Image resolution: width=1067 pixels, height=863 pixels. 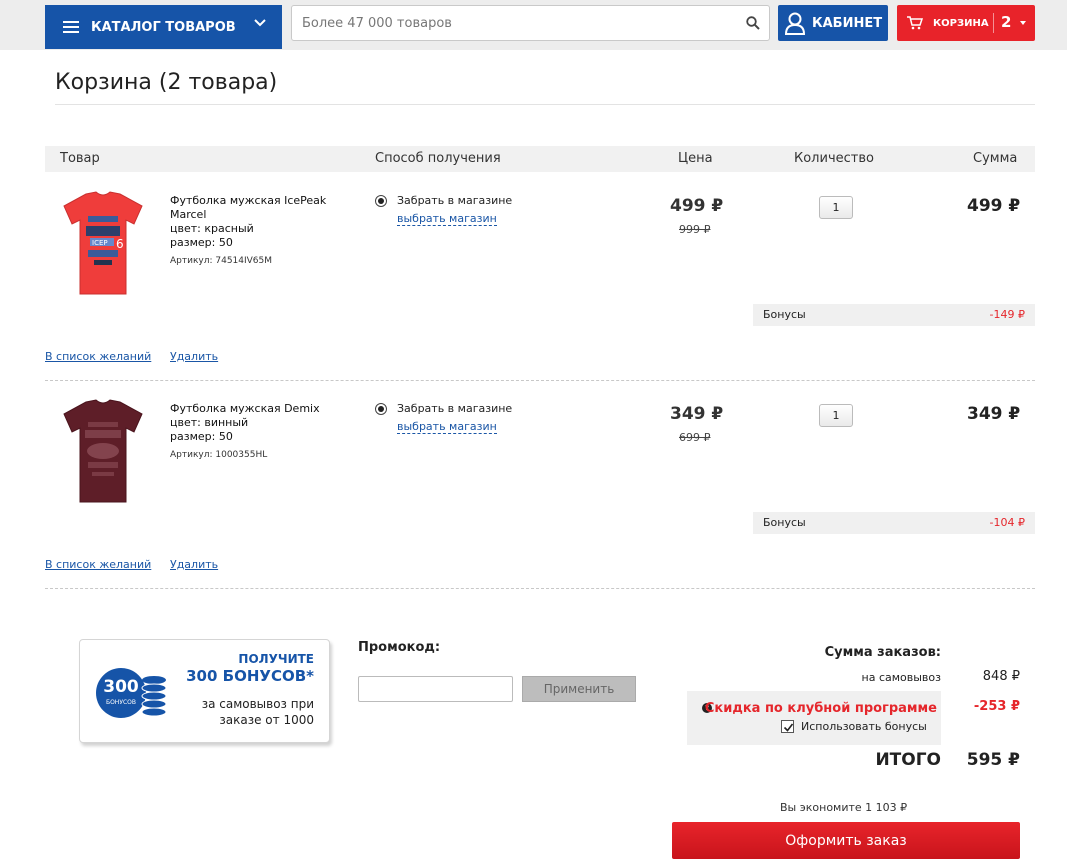 I want to click on header-product: Товар, so click(x=80, y=158).